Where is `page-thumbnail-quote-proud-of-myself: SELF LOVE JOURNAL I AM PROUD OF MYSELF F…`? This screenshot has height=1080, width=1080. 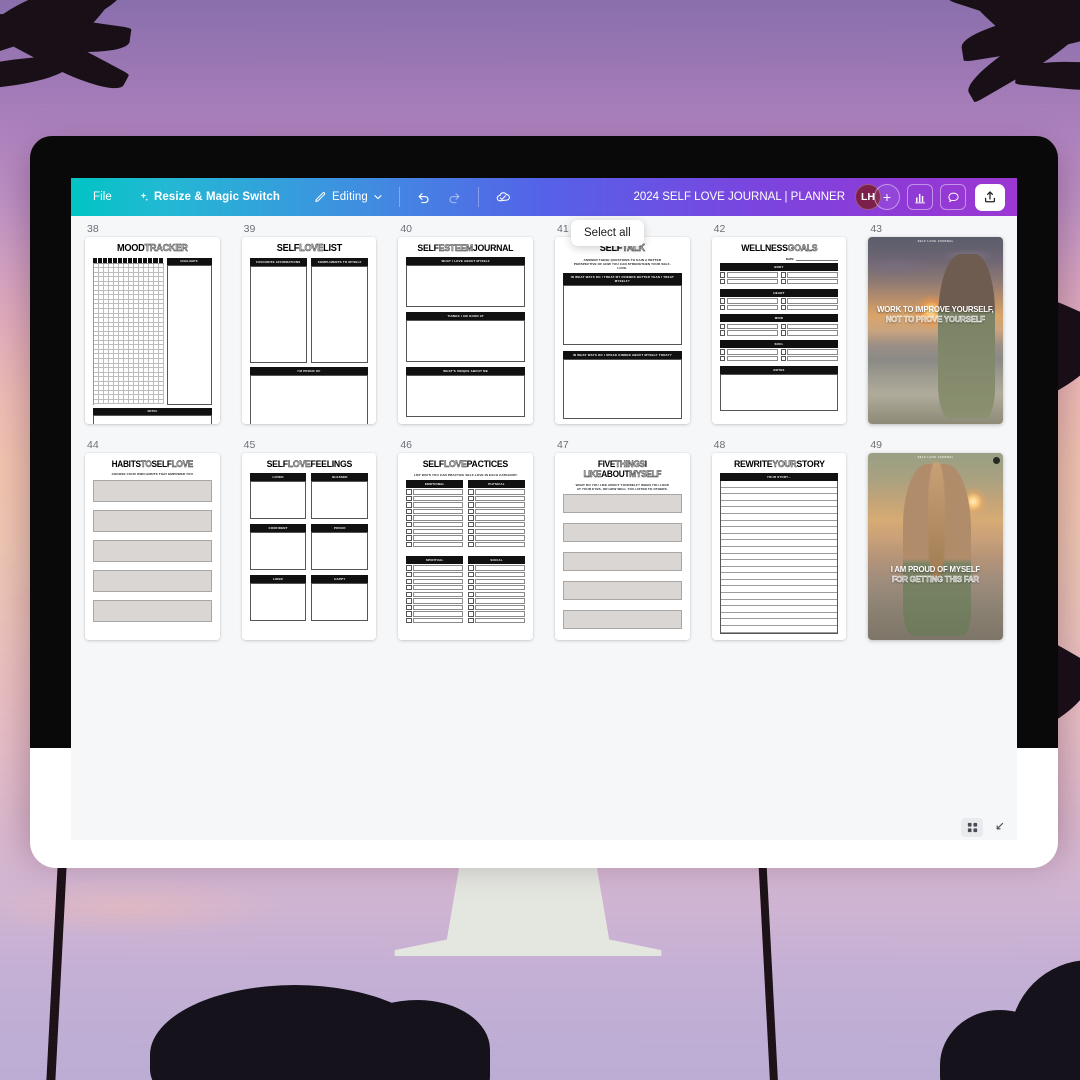 page-thumbnail-quote-proud-of-myself: SELF LOVE JOURNAL I AM PROUD OF MYSELF F… is located at coordinates (935, 546).